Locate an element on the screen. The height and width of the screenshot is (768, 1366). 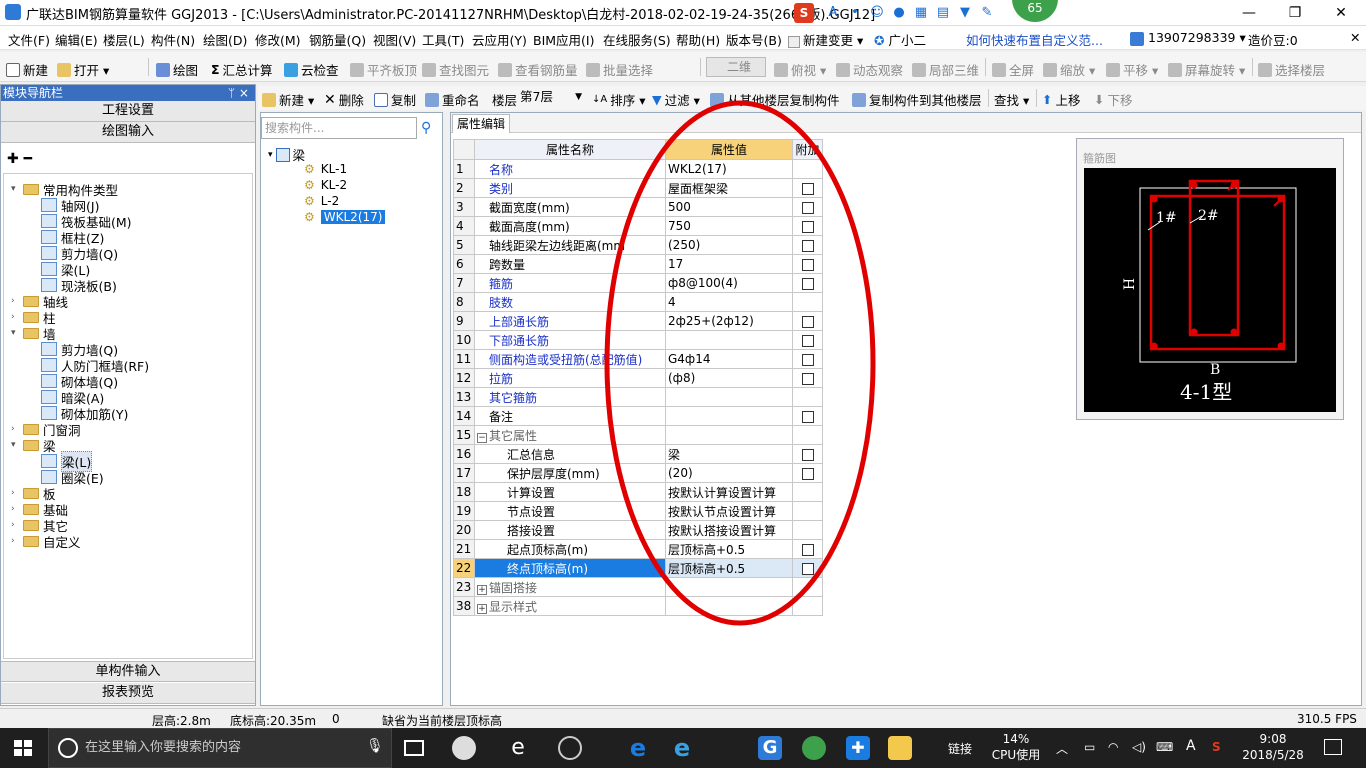
delete-button: ✕ 删除 is located at coordinates (344, 99).